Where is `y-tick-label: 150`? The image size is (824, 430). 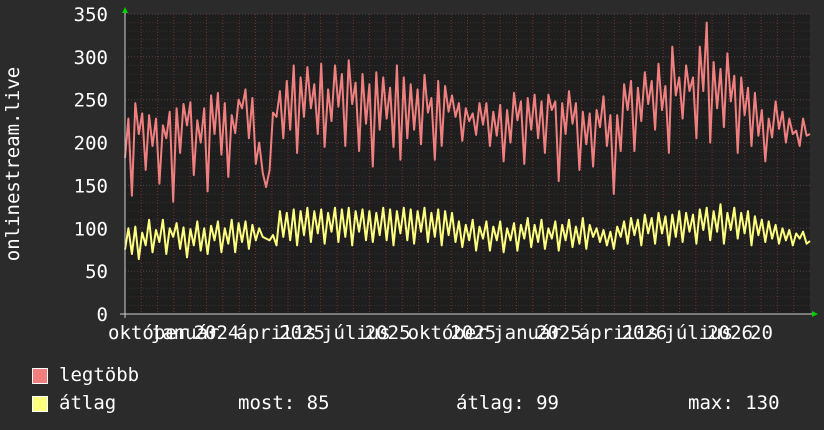
y-tick-label: 150 is located at coordinates (91, 186).